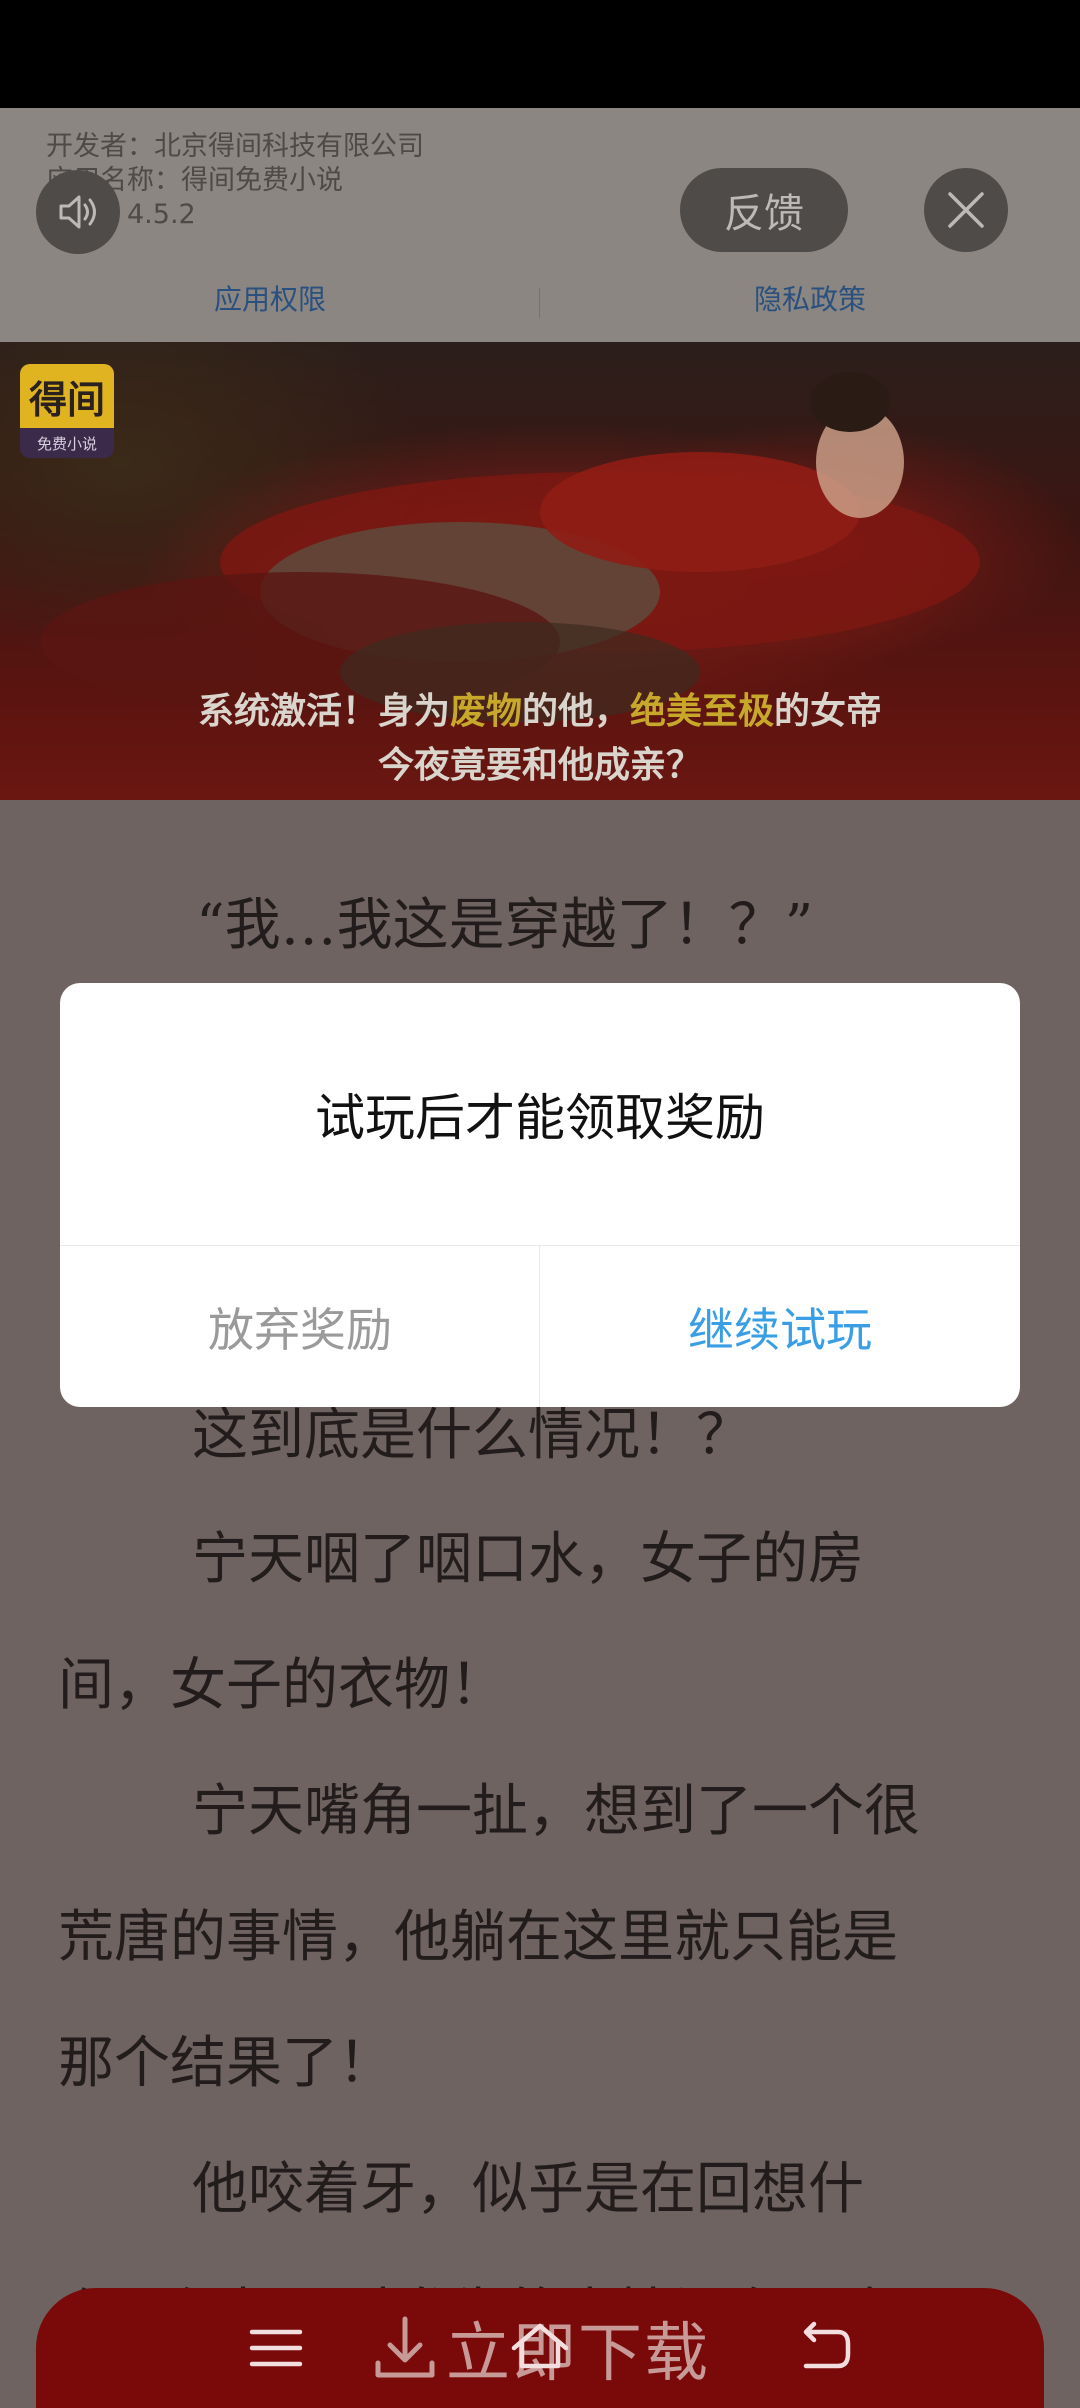 The image size is (1080, 2408). What do you see at coordinates (505, 925) in the screenshot?
I see `text-line: “我…我这是穿越了！？”` at bounding box center [505, 925].